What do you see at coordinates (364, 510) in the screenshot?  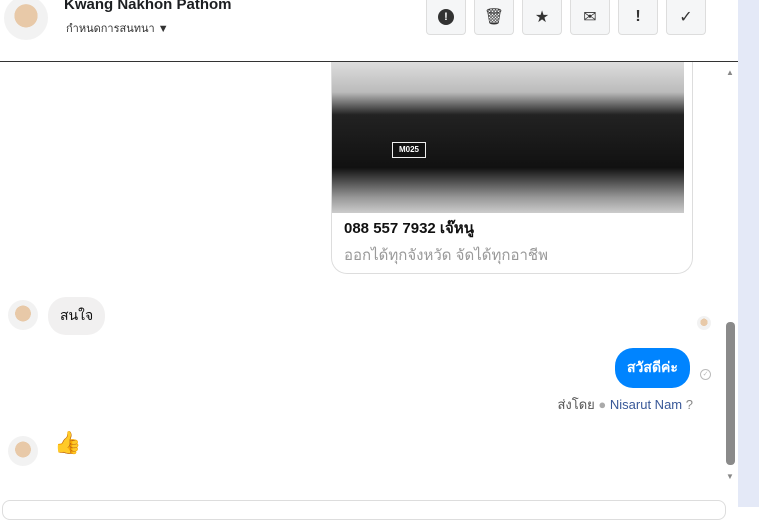 I see `message-composer` at bounding box center [364, 510].